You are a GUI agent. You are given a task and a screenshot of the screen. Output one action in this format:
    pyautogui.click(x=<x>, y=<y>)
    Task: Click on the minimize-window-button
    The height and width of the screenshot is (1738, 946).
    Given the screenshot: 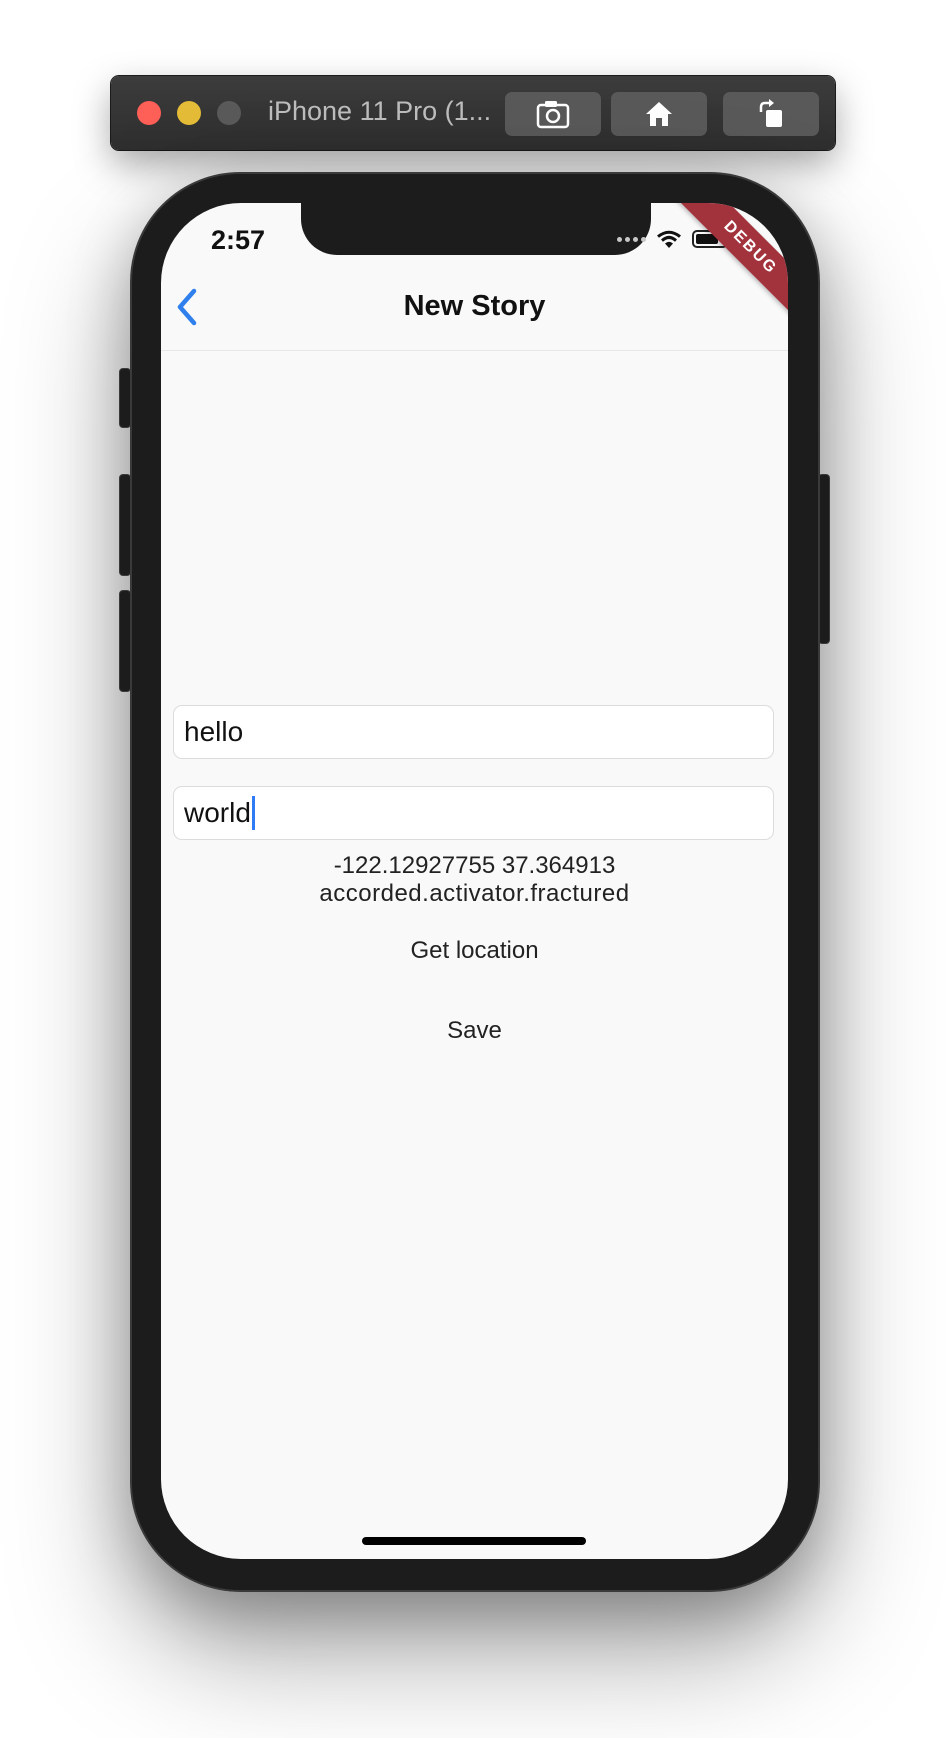 What is the action you would take?
    pyautogui.click(x=189, y=113)
    